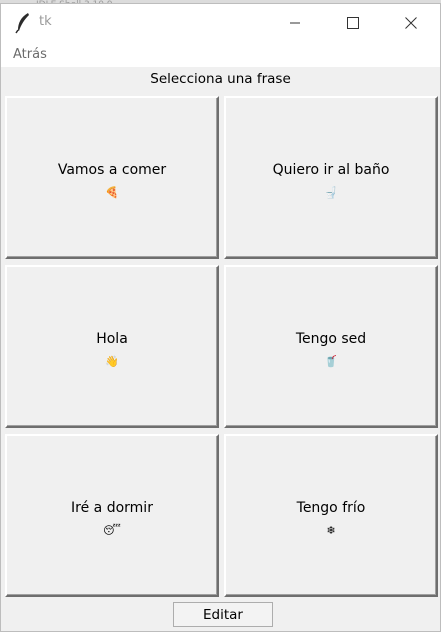 Image resolution: width=441 pixels, height=632 pixels. What do you see at coordinates (331, 361) in the screenshot?
I see `cup-icon: 🥤` at bounding box center [331, 361].